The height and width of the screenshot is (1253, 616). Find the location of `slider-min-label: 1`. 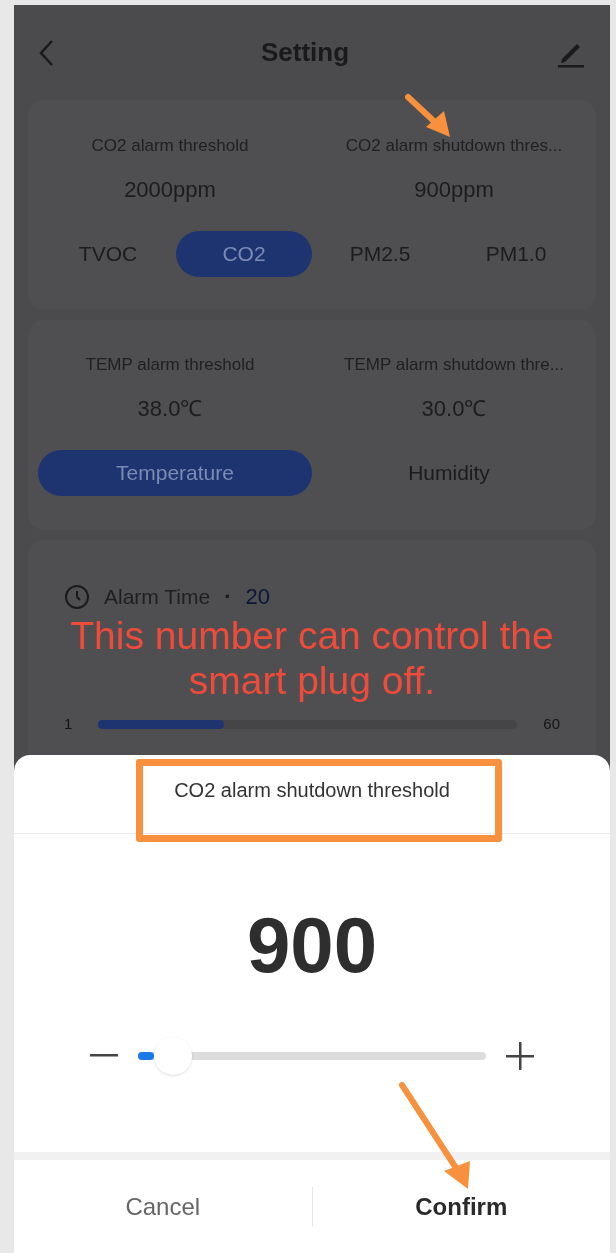

slider-min-label: 1 is located at coordinates (68, 724).